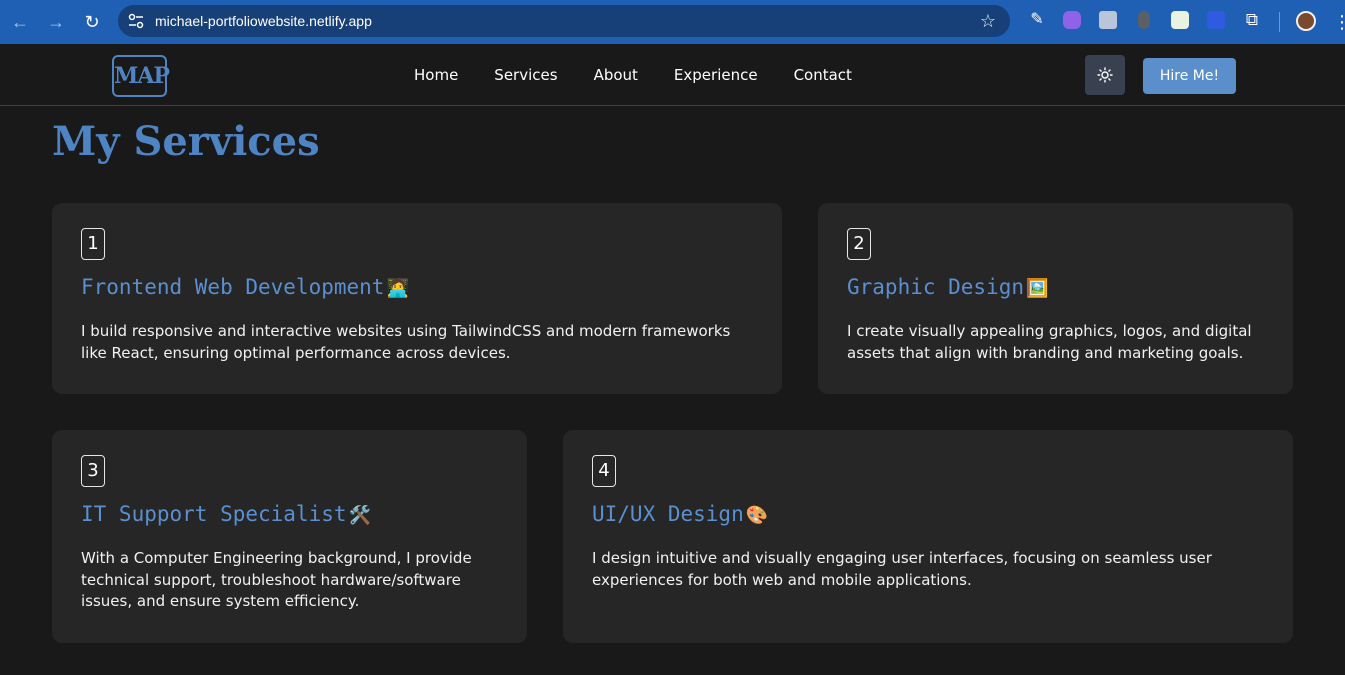 The image size is (1345, 675). Describe the element at coordinates (186, 141) in the screenshot. I see `section-title: My Services` at that location.